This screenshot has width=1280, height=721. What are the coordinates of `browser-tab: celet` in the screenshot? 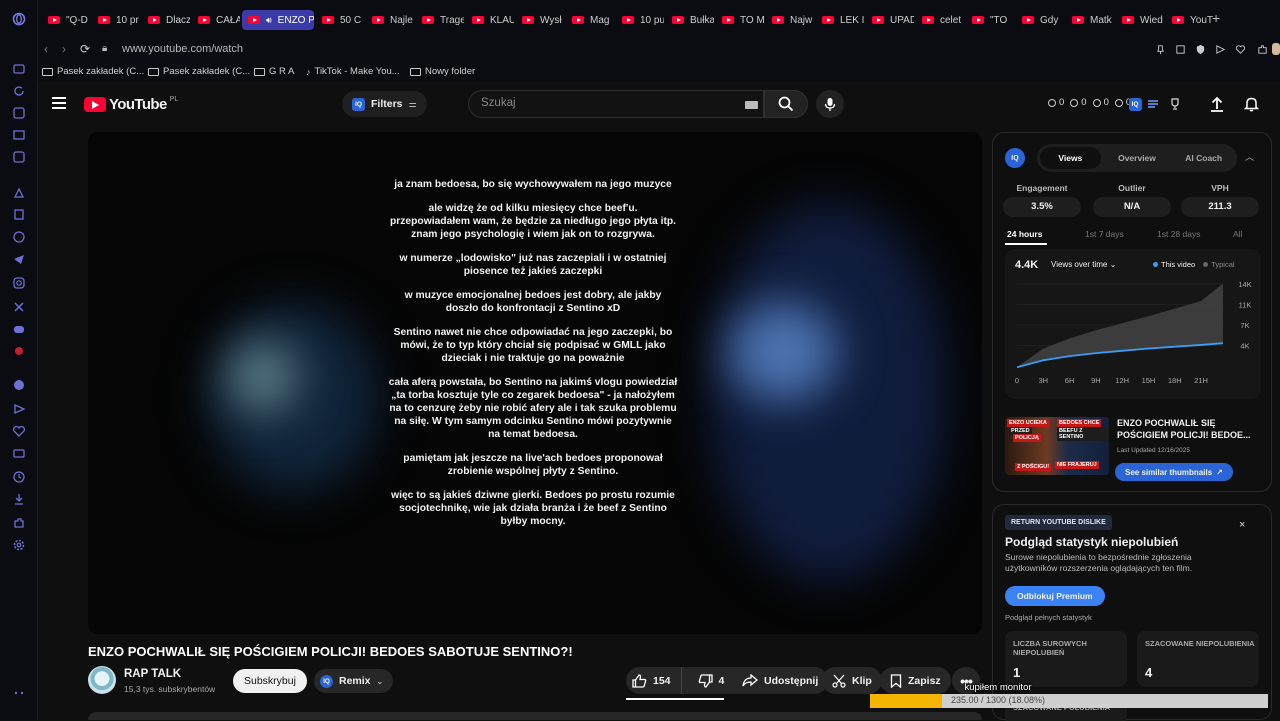 It's located at (940, 20).